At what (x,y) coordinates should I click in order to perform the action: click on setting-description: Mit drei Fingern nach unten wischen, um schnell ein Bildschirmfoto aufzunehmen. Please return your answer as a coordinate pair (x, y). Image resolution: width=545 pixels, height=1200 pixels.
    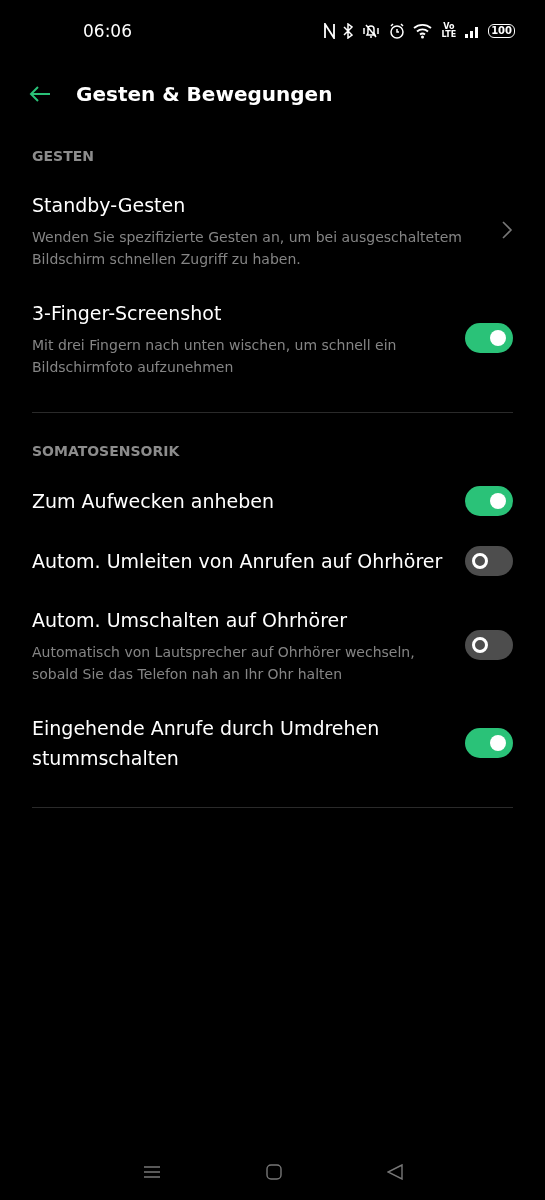
    Looking at the image, I should click on (215, 356).